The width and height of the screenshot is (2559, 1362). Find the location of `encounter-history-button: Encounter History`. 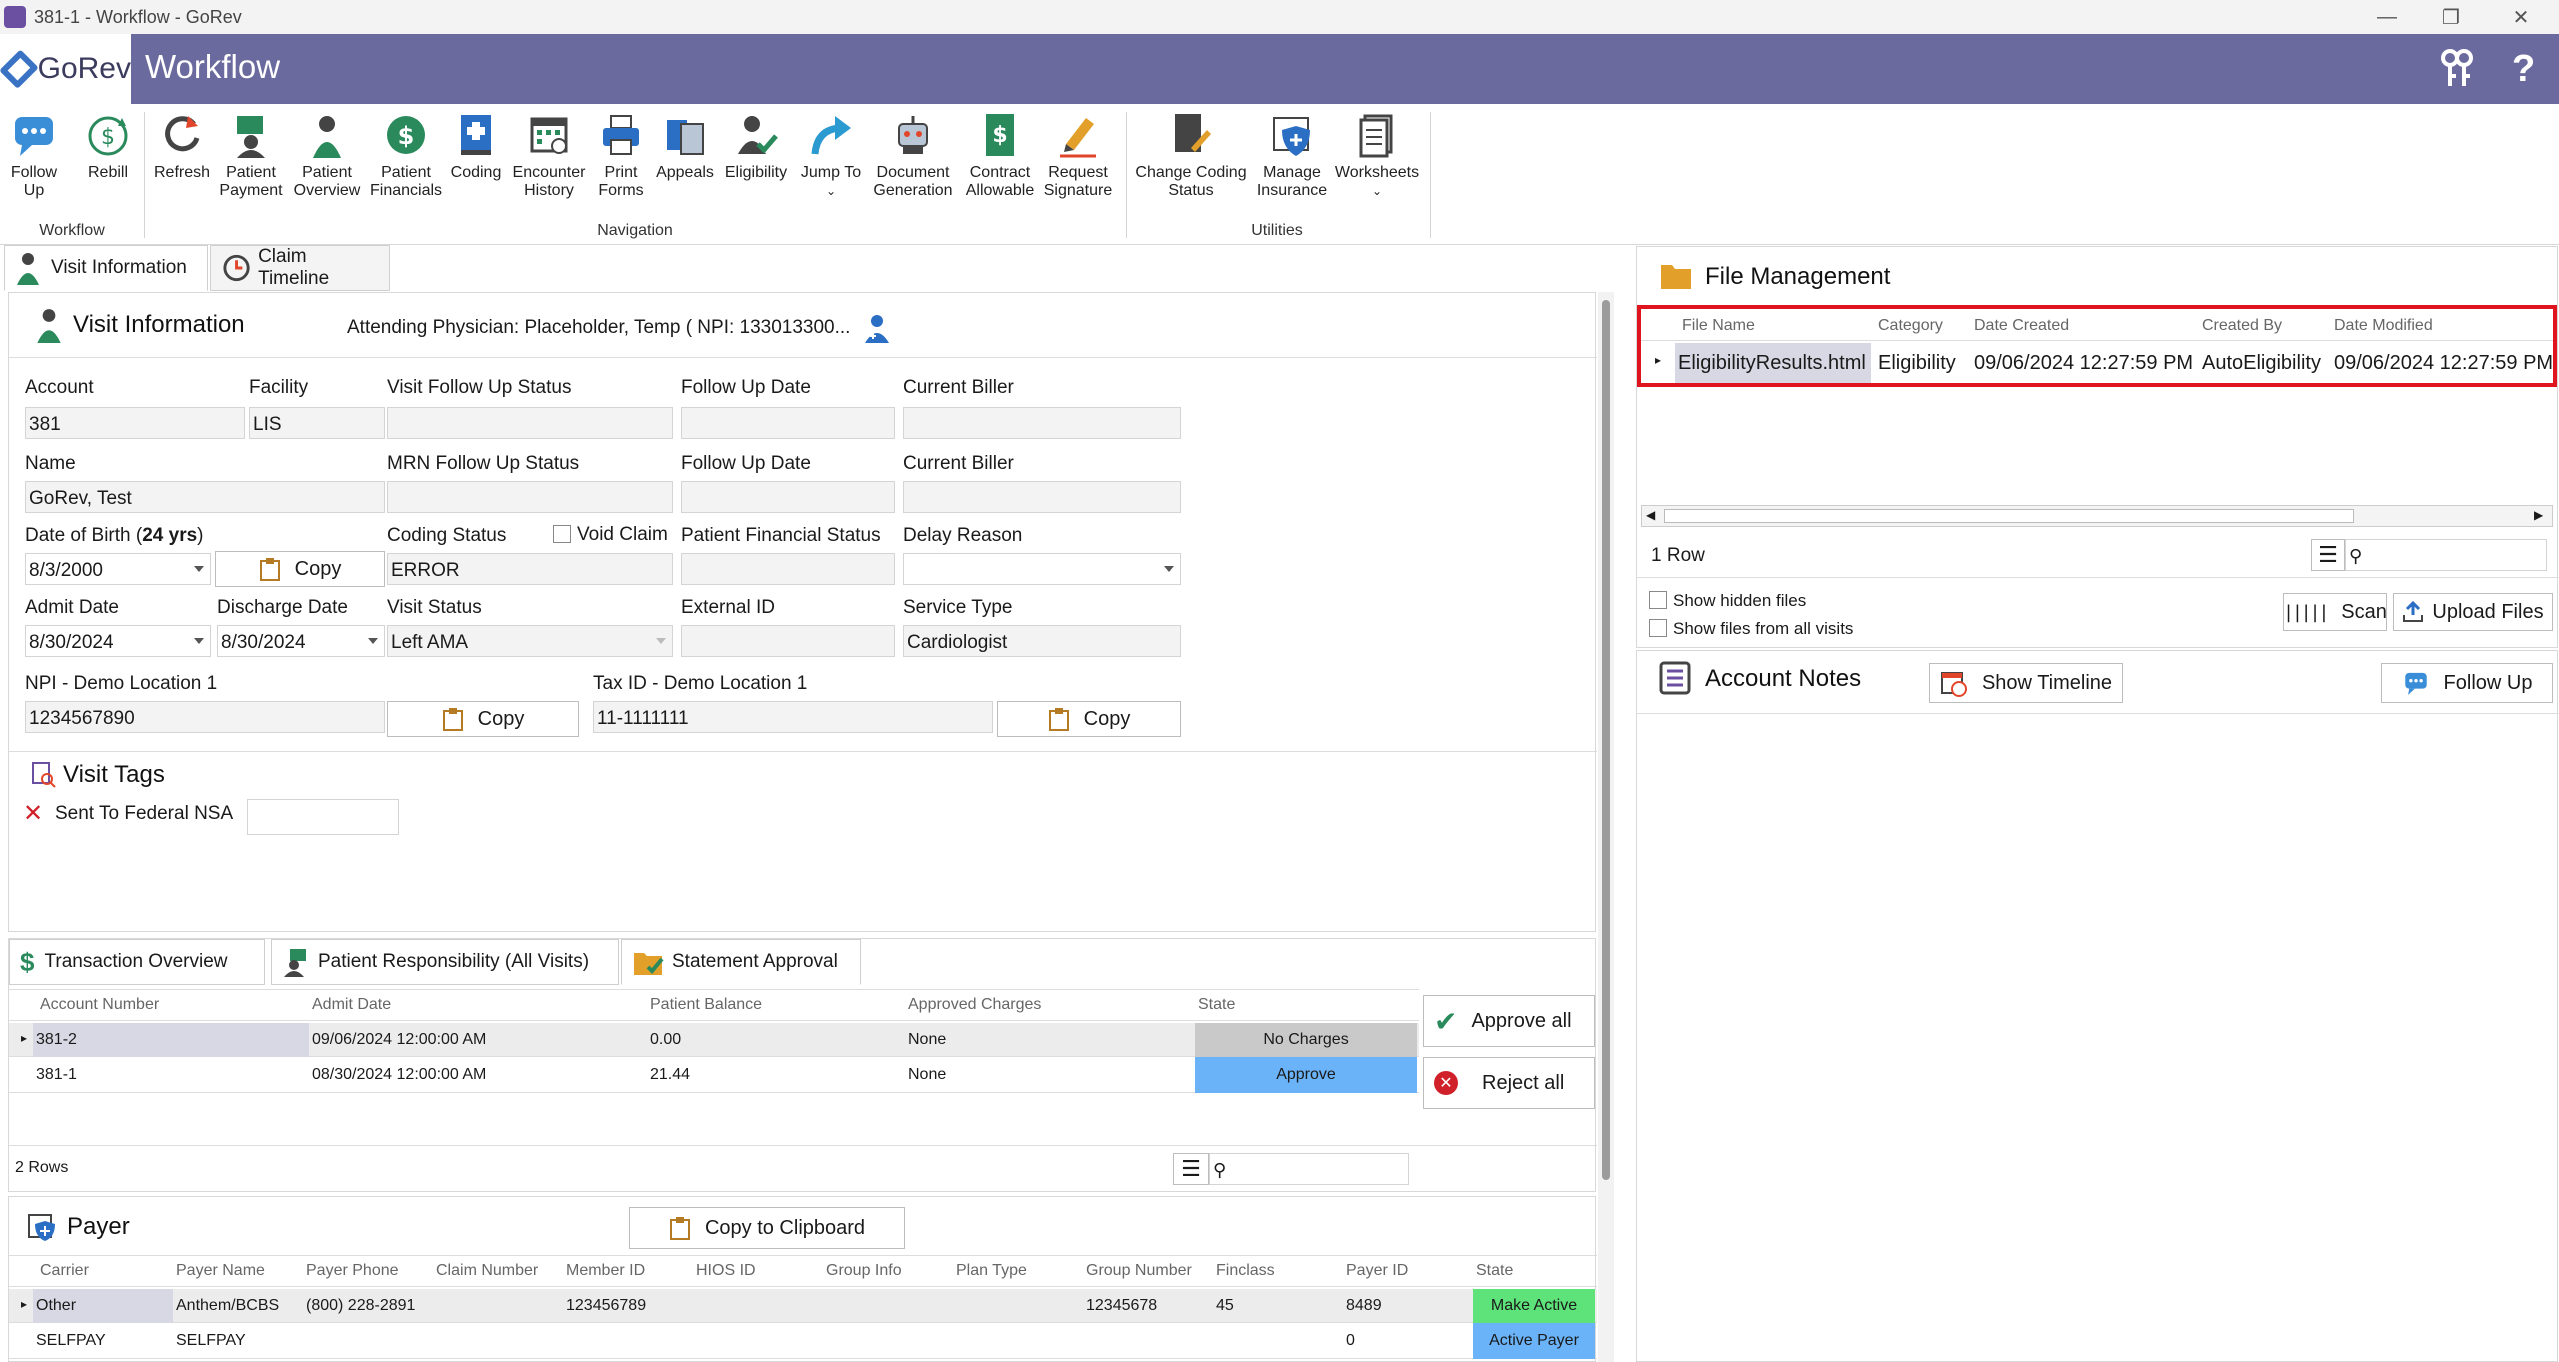

encounter-history-button: Encounter History is located at coordinates (549, 156).